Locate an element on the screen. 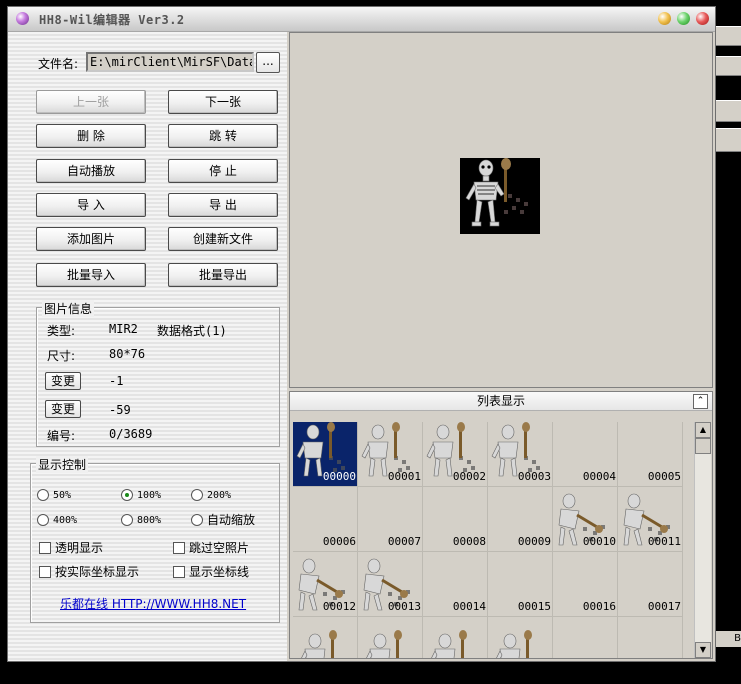 Image resolution: width=741 pixels, height=684 pixels. preview-image is located at coordinates (500, 196).